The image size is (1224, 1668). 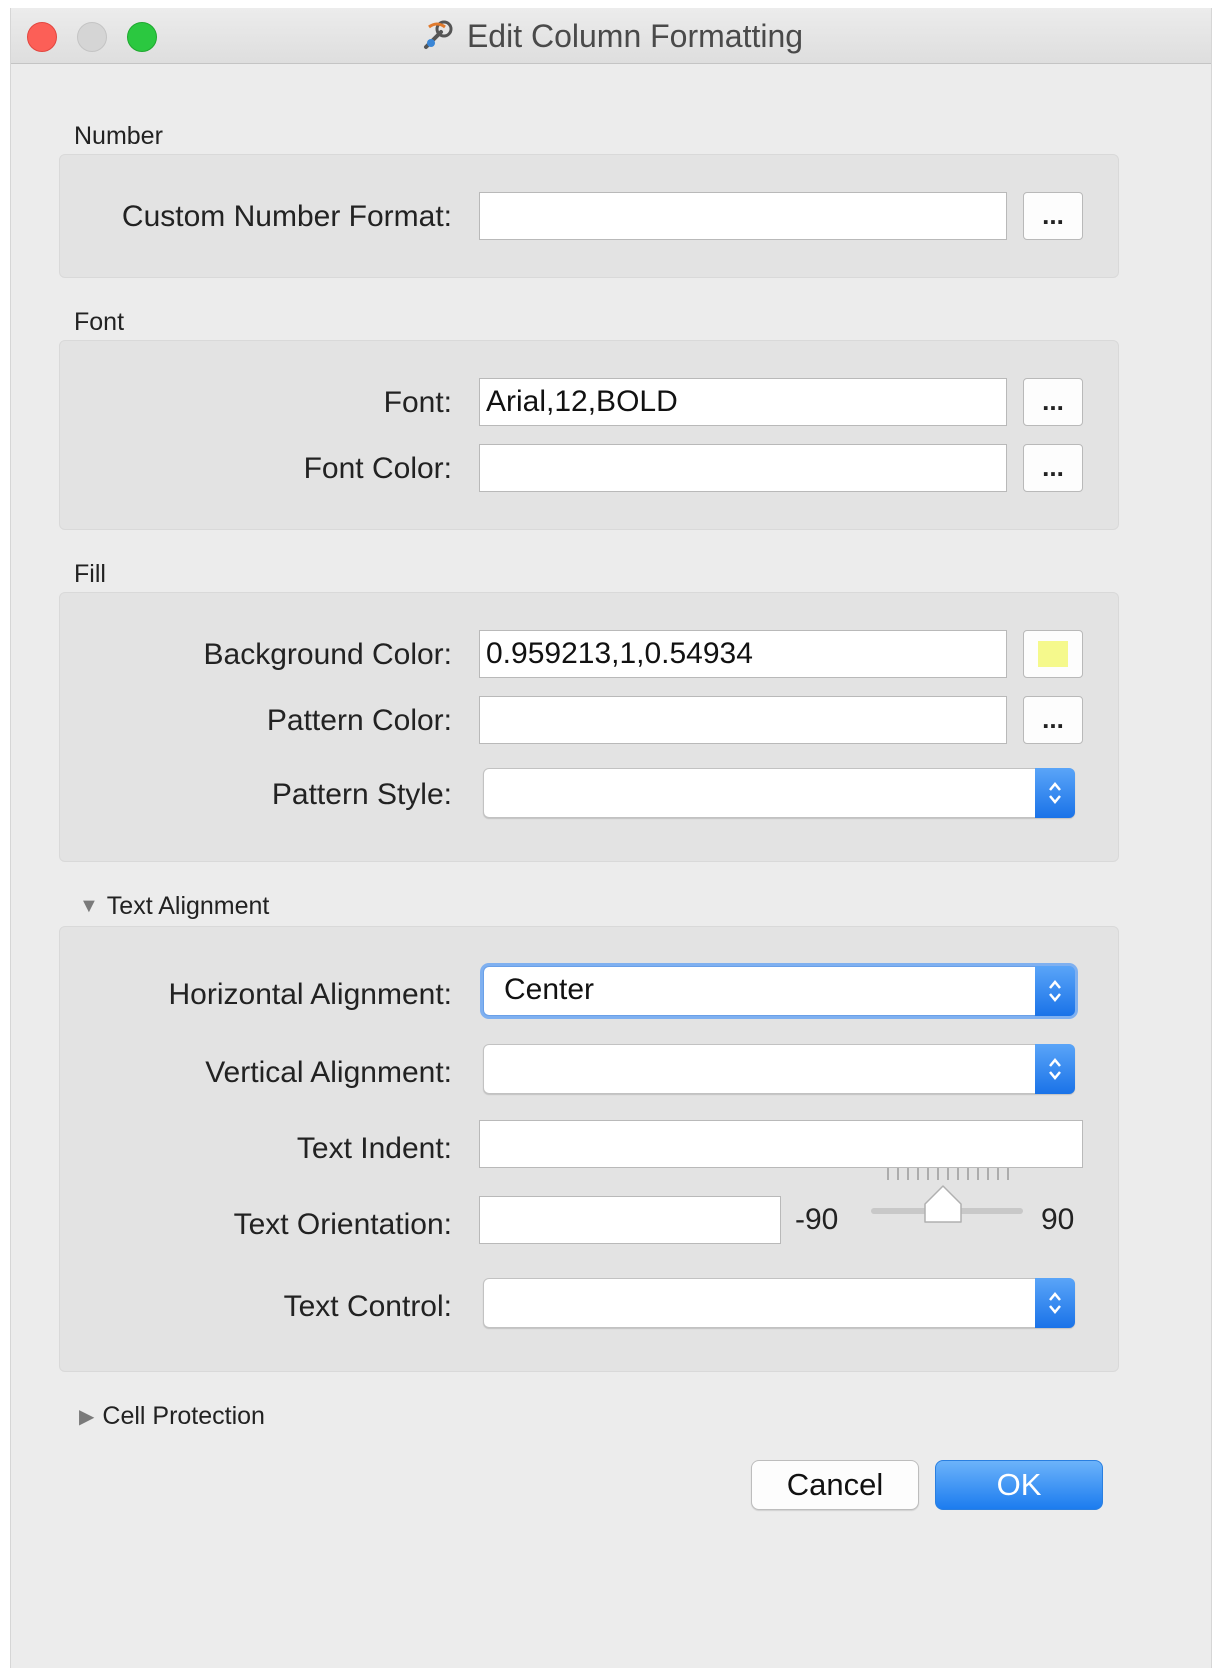 What do you see at coordinates (328, 1072) in the screenshot?
I see `vertical-alignment-label: Vertical Alignment:` at bounding box center [328, 1072].